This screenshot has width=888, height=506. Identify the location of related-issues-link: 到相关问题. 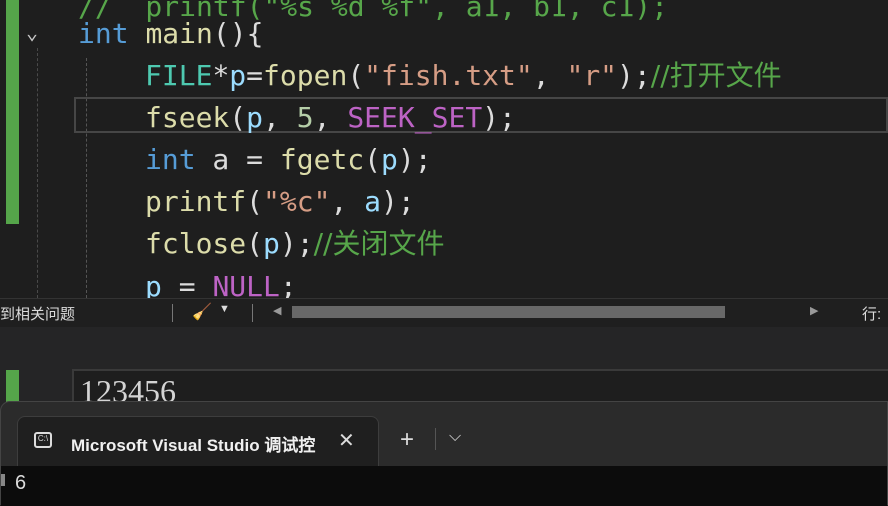
(37, 313).